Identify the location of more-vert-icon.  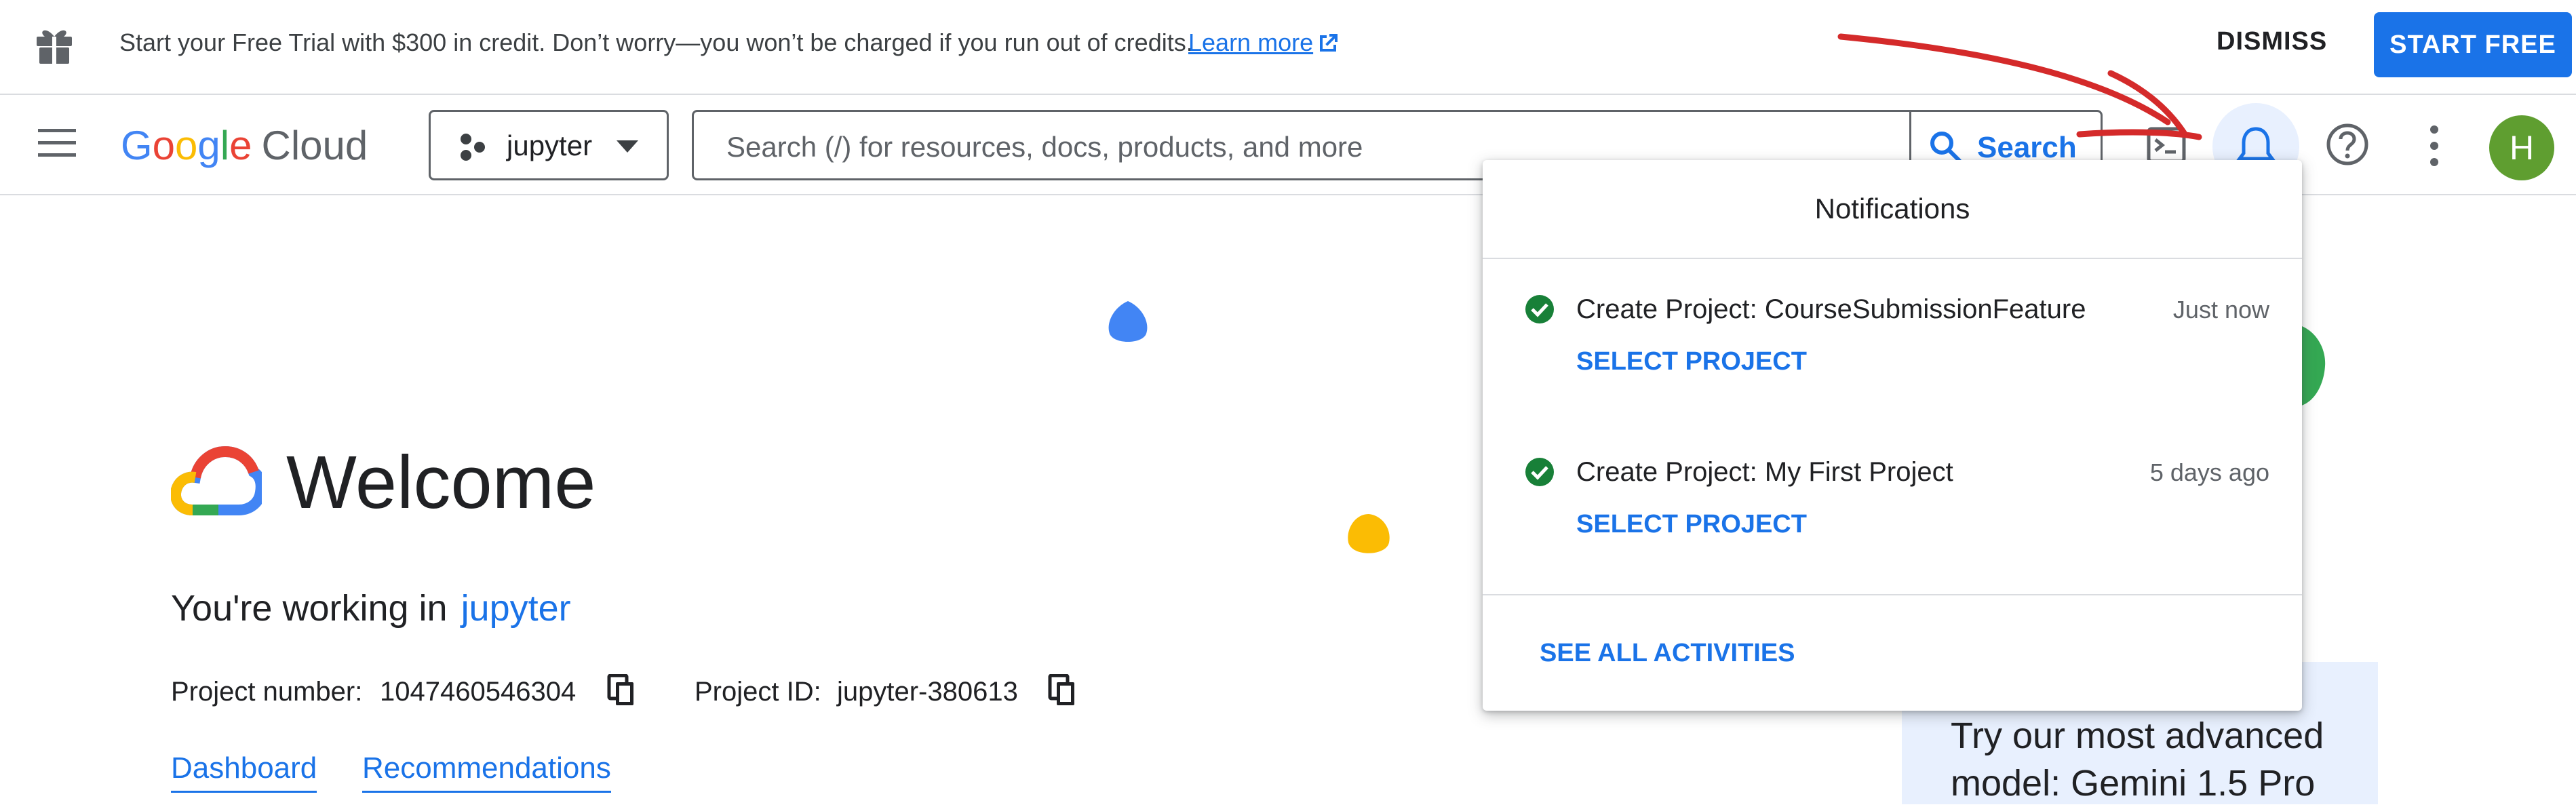
(2434, 145).